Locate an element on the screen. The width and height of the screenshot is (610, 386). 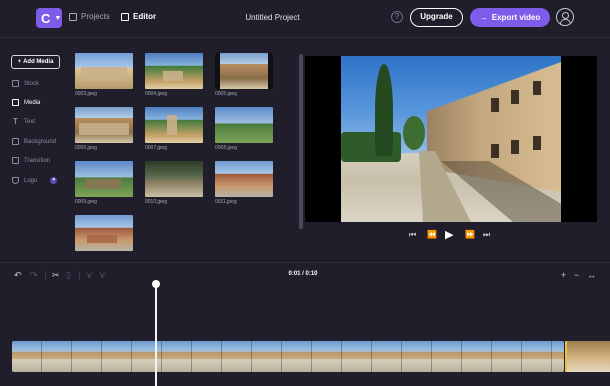
export-video-button: → Export video is located at coordinates (510, 17).